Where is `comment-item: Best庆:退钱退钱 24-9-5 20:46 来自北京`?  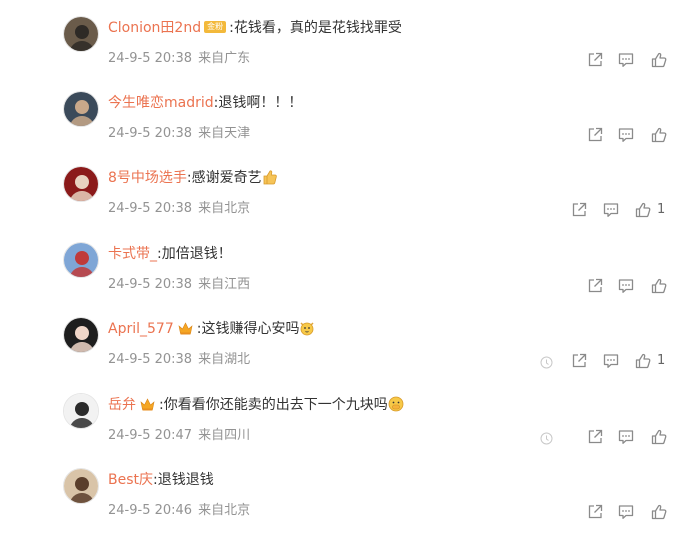 comment-item: Best庆:退钱退钱 24-9-5 20:46 来自北京 is located at coordinates (344, 503).